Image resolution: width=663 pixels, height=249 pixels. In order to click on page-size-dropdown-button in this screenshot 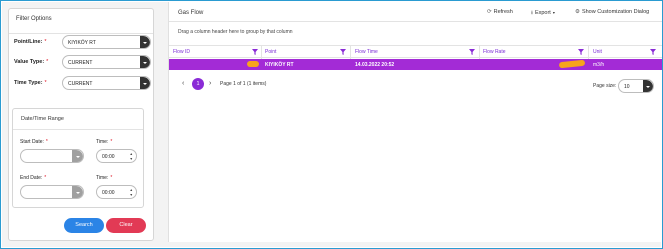, I will do `click(648, 86)`.